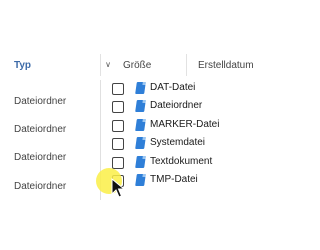 This screenshot has height=250, width=320. What do you see at coordinates (137, 65) in the screenshot?
I see `column-header-size: Größe` at bounding box center [137, 65].